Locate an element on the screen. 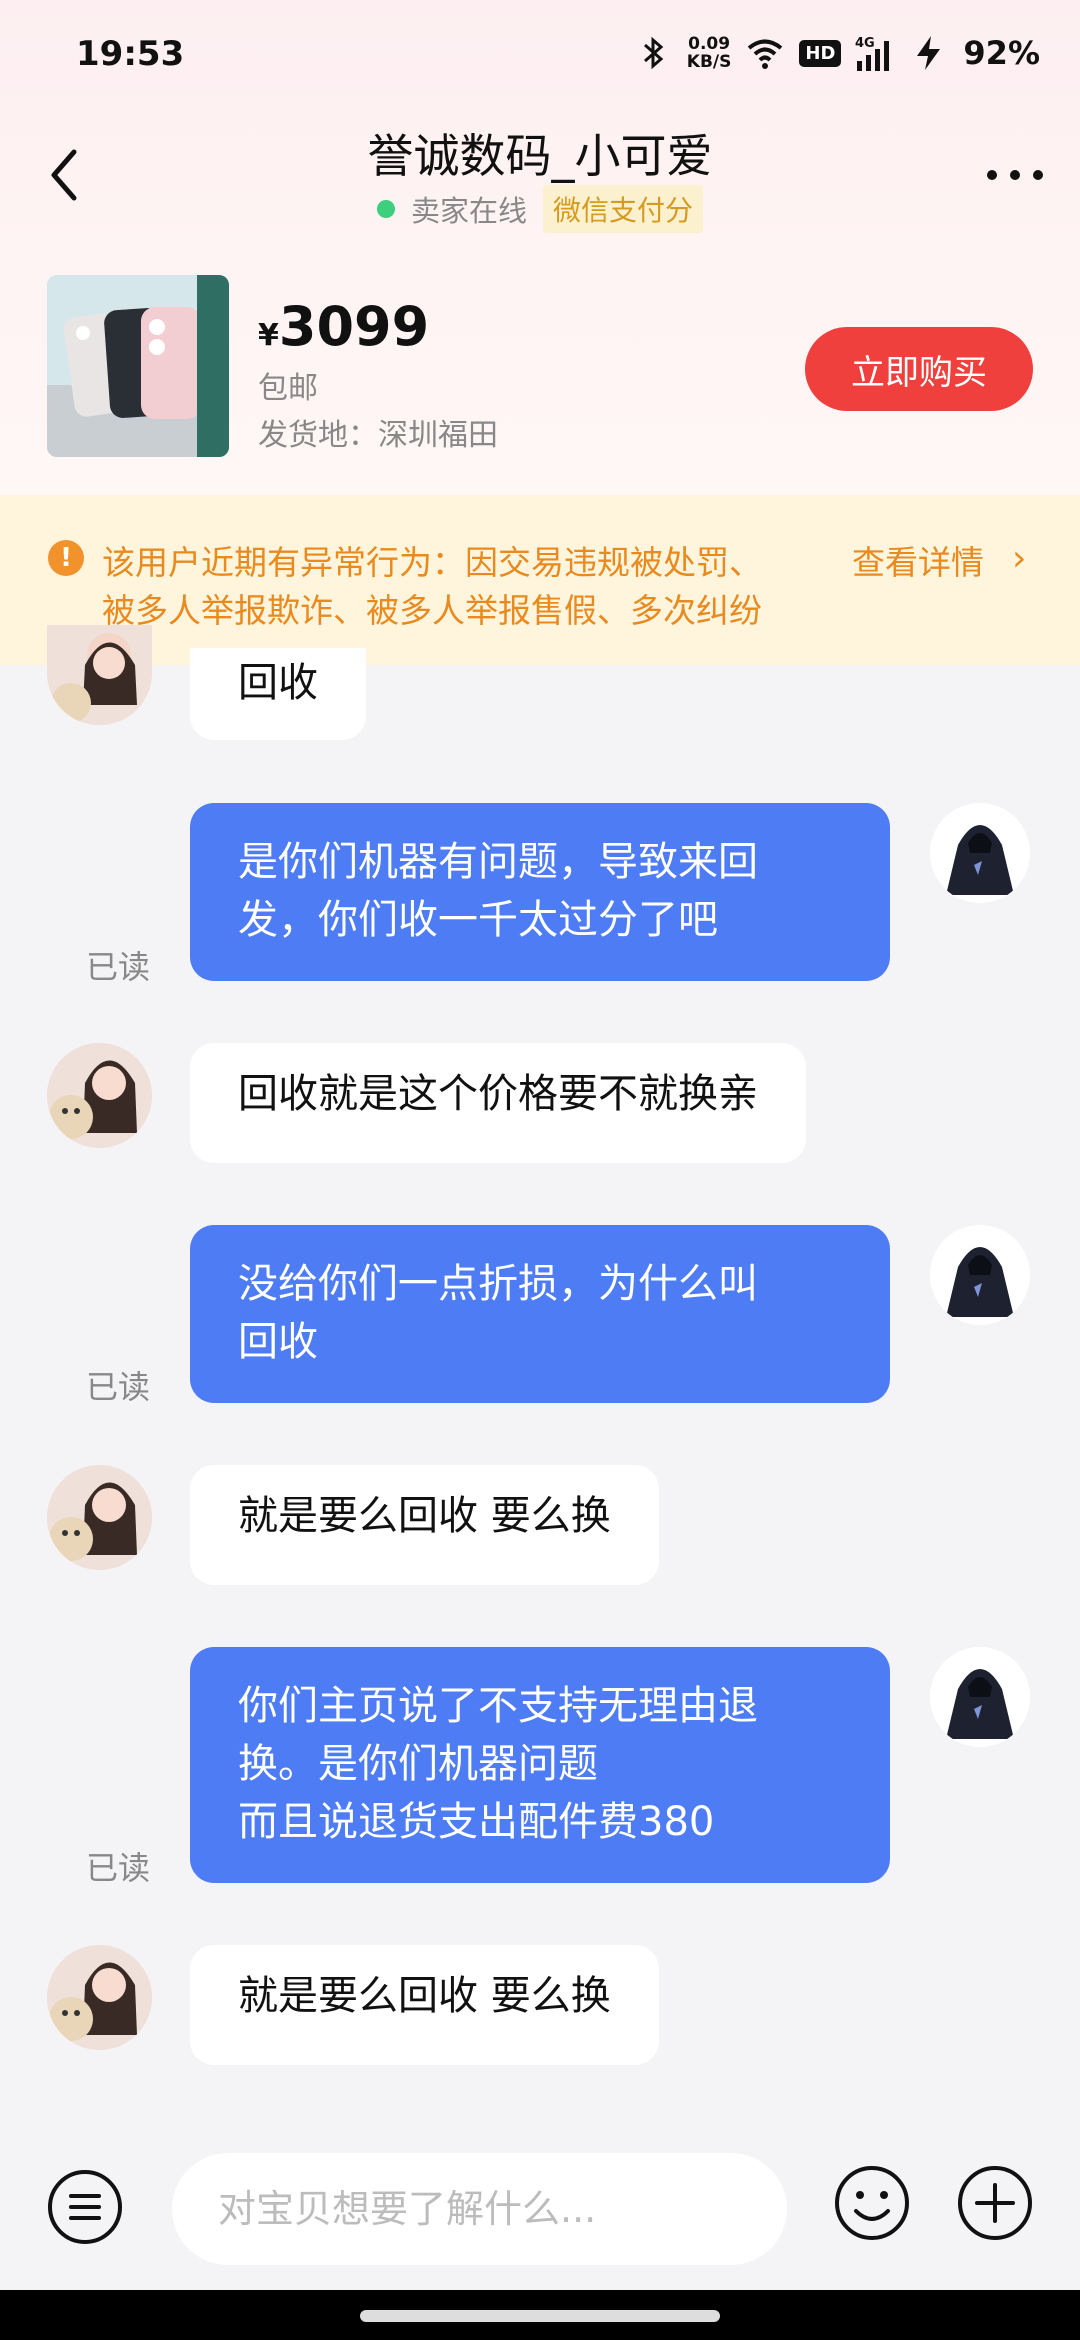 The image size is (1080, 2340). net-speed: 0.09 KB/S is located at coordinates (709, 53).